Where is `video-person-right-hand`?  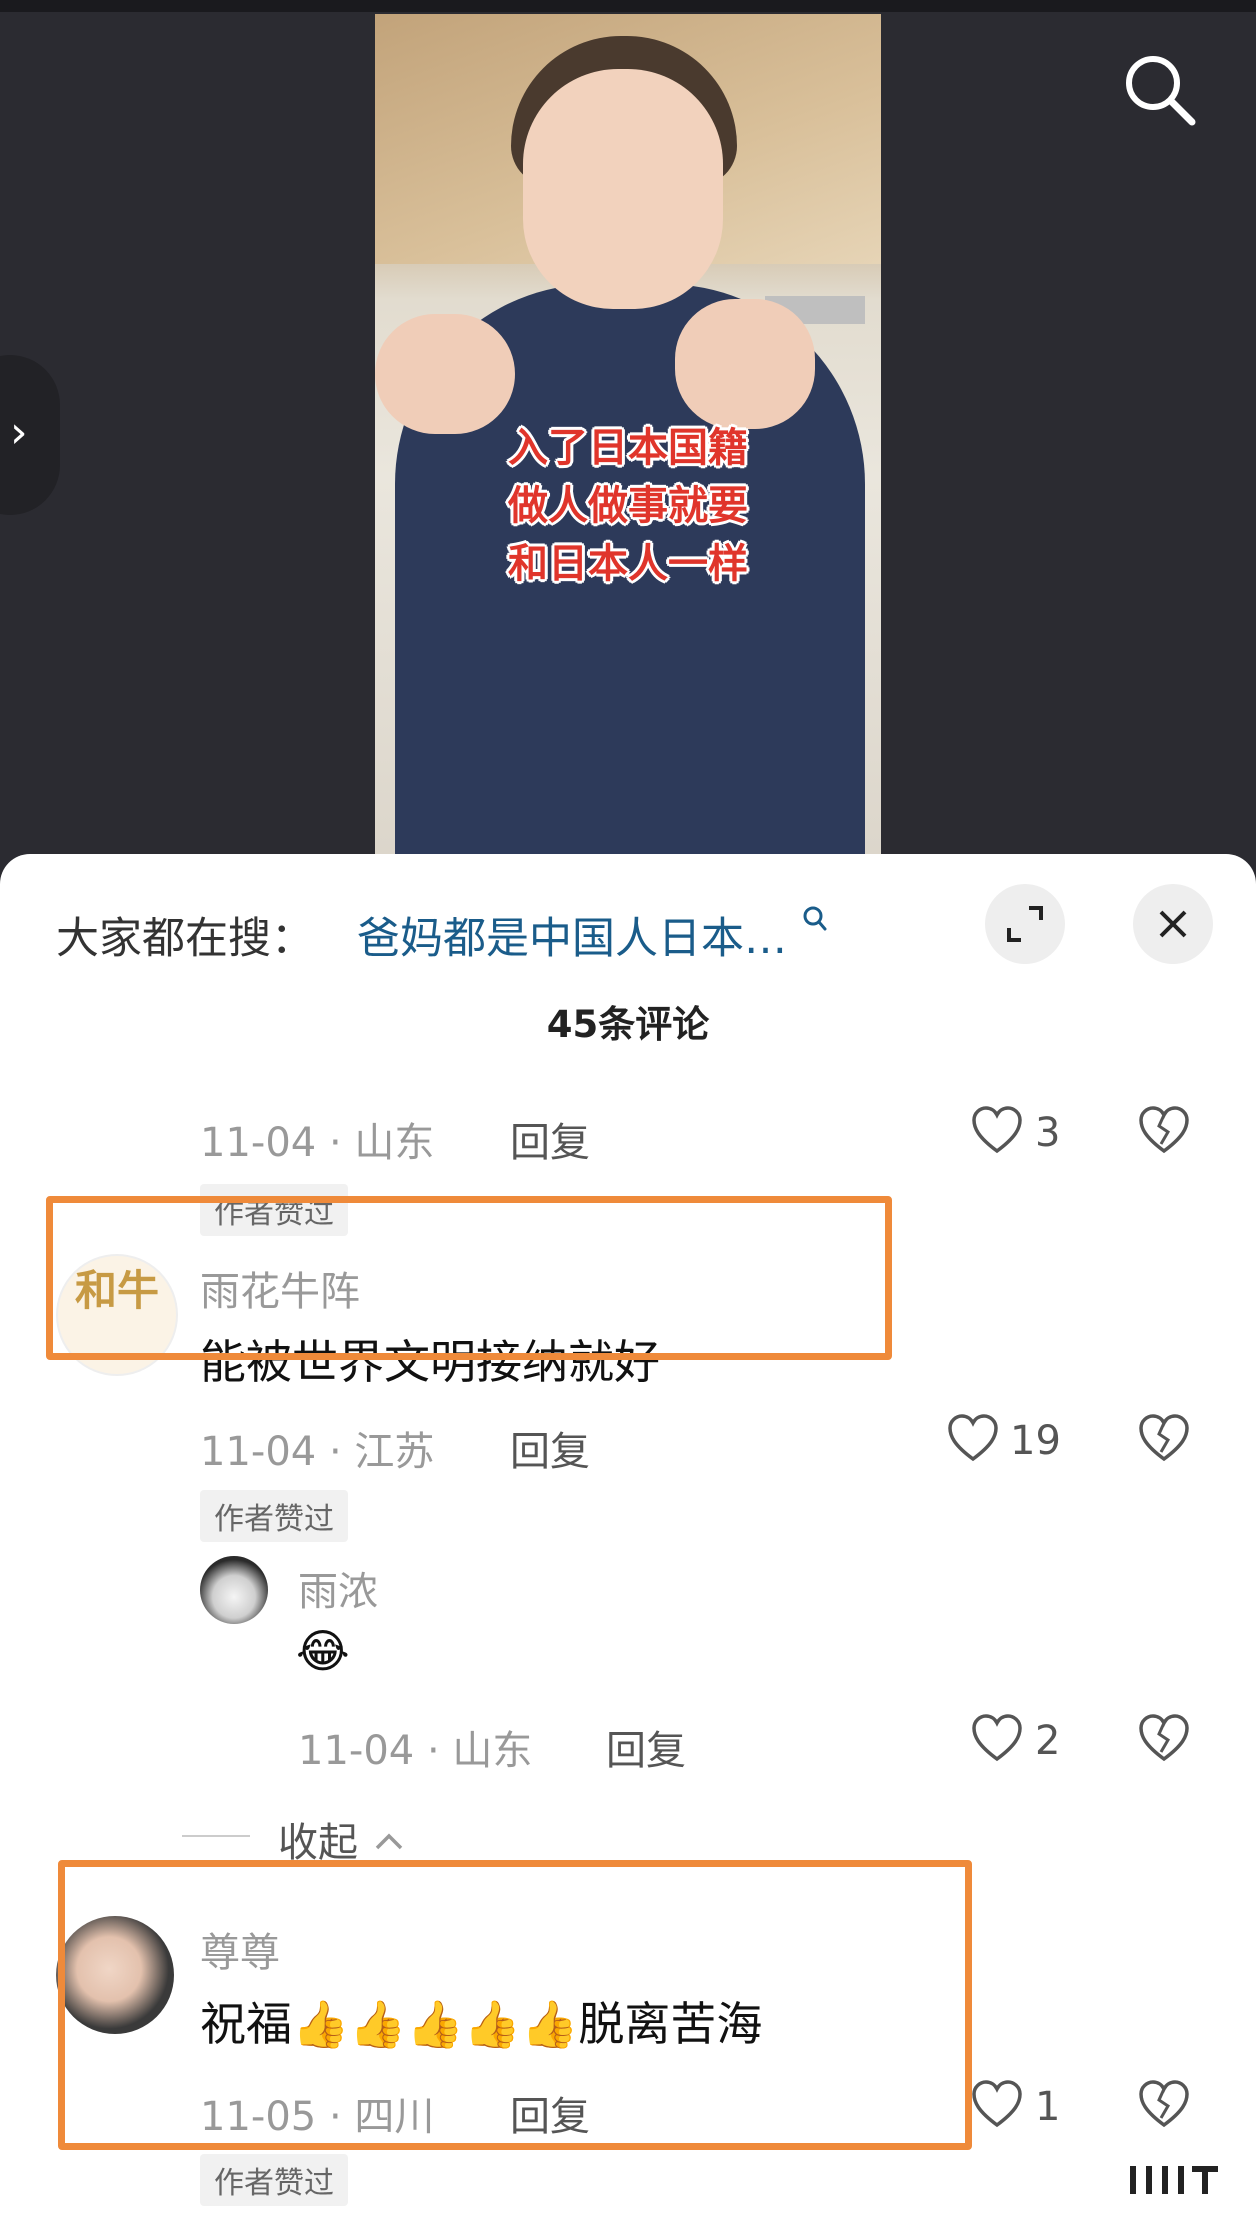 video-person-right-hand is located at coordinates (745, 364).